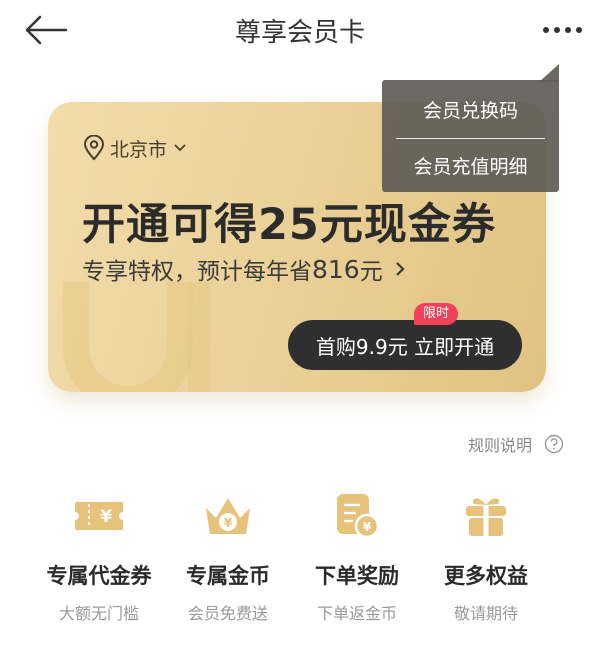 The height and width of the screenshot is (669, 600). I want to click on benefit-more: 更多权益 敬请期待, so click(486, 556).